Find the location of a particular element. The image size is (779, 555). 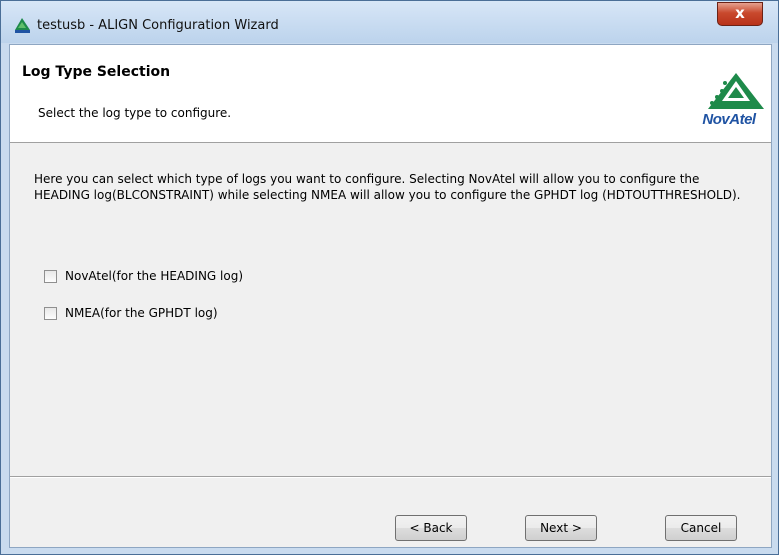

logo-triangle-icon is located at coordinates (736, 91).